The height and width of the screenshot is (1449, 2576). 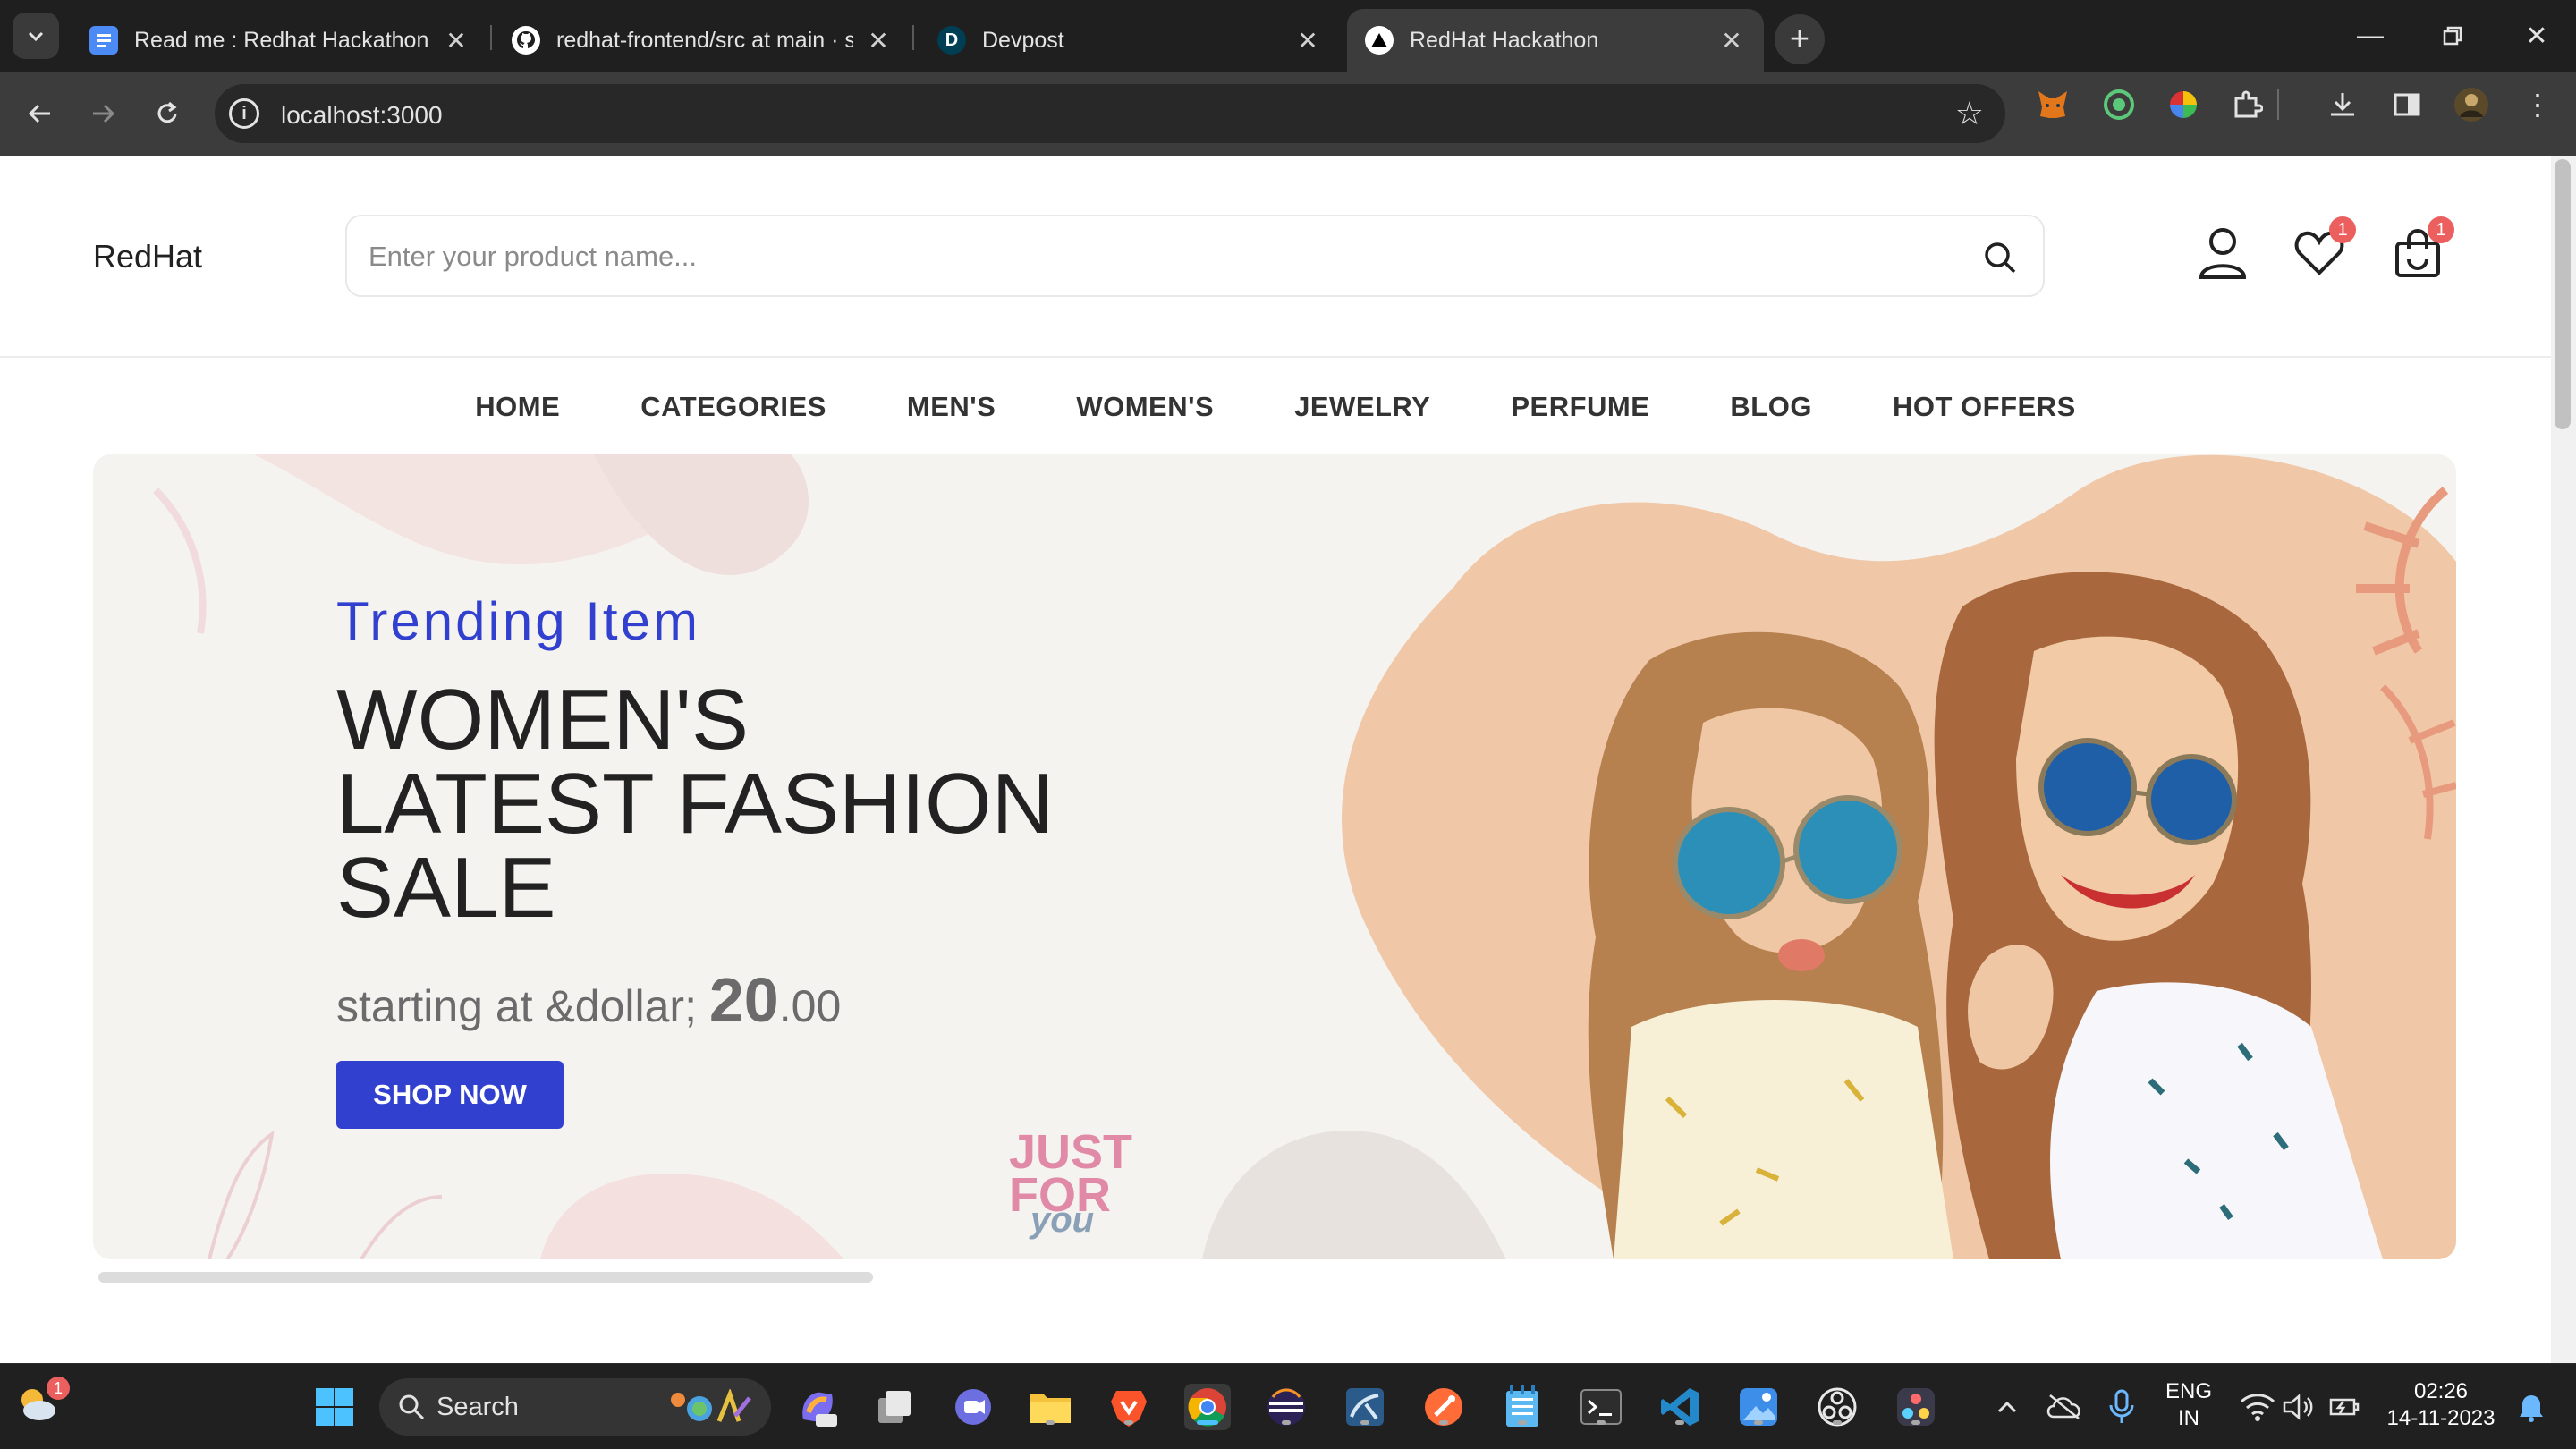 I want to click on teams-chat-icon, so click(x=973, y=1407).